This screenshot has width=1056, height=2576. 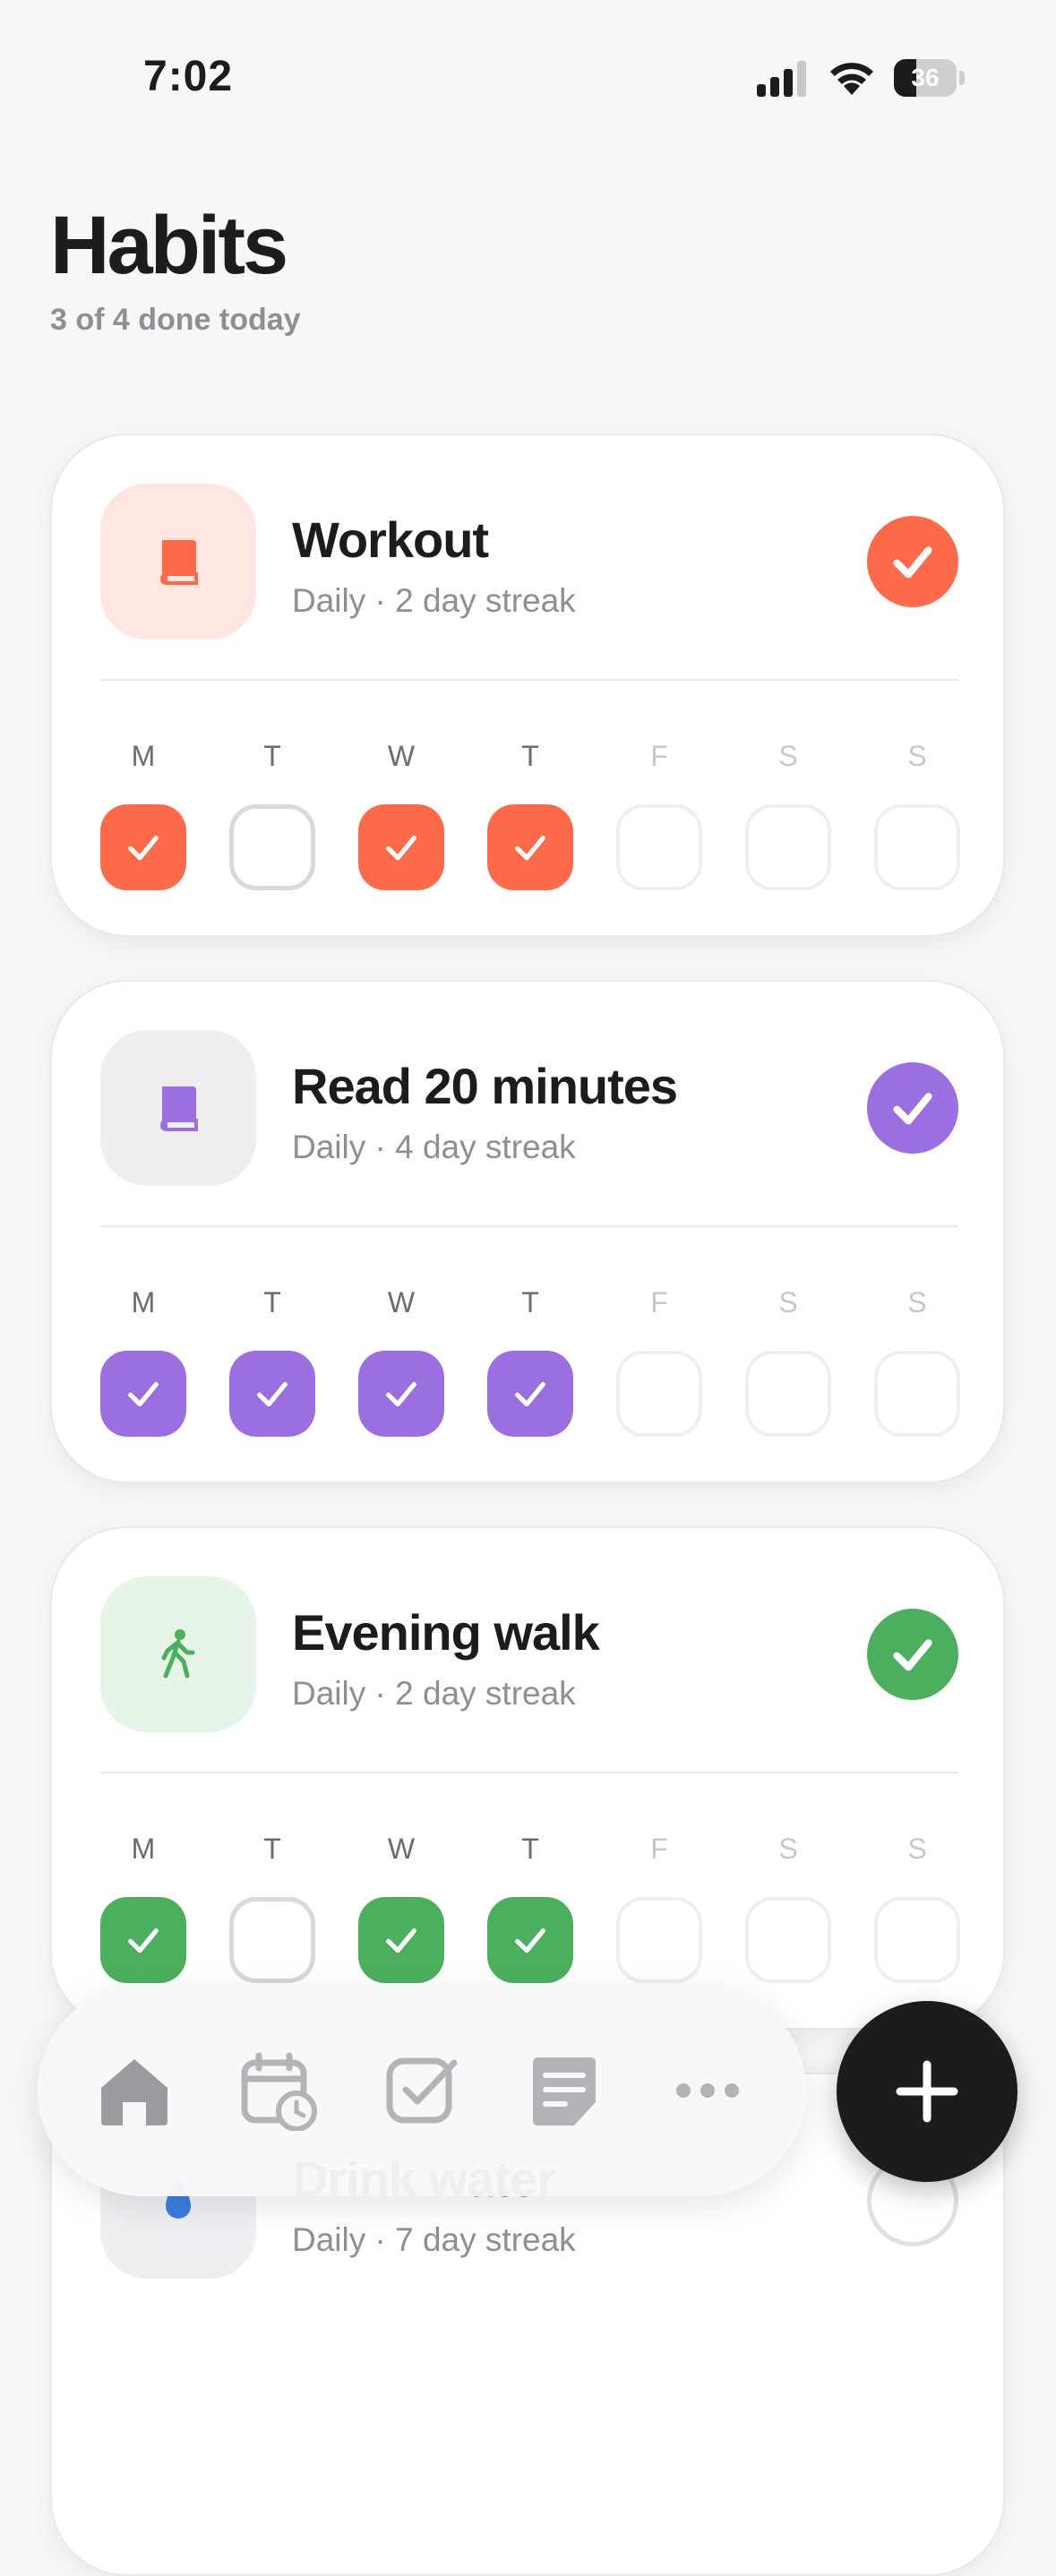 I want to click on wifi-icon, so click(x=851, y=79).